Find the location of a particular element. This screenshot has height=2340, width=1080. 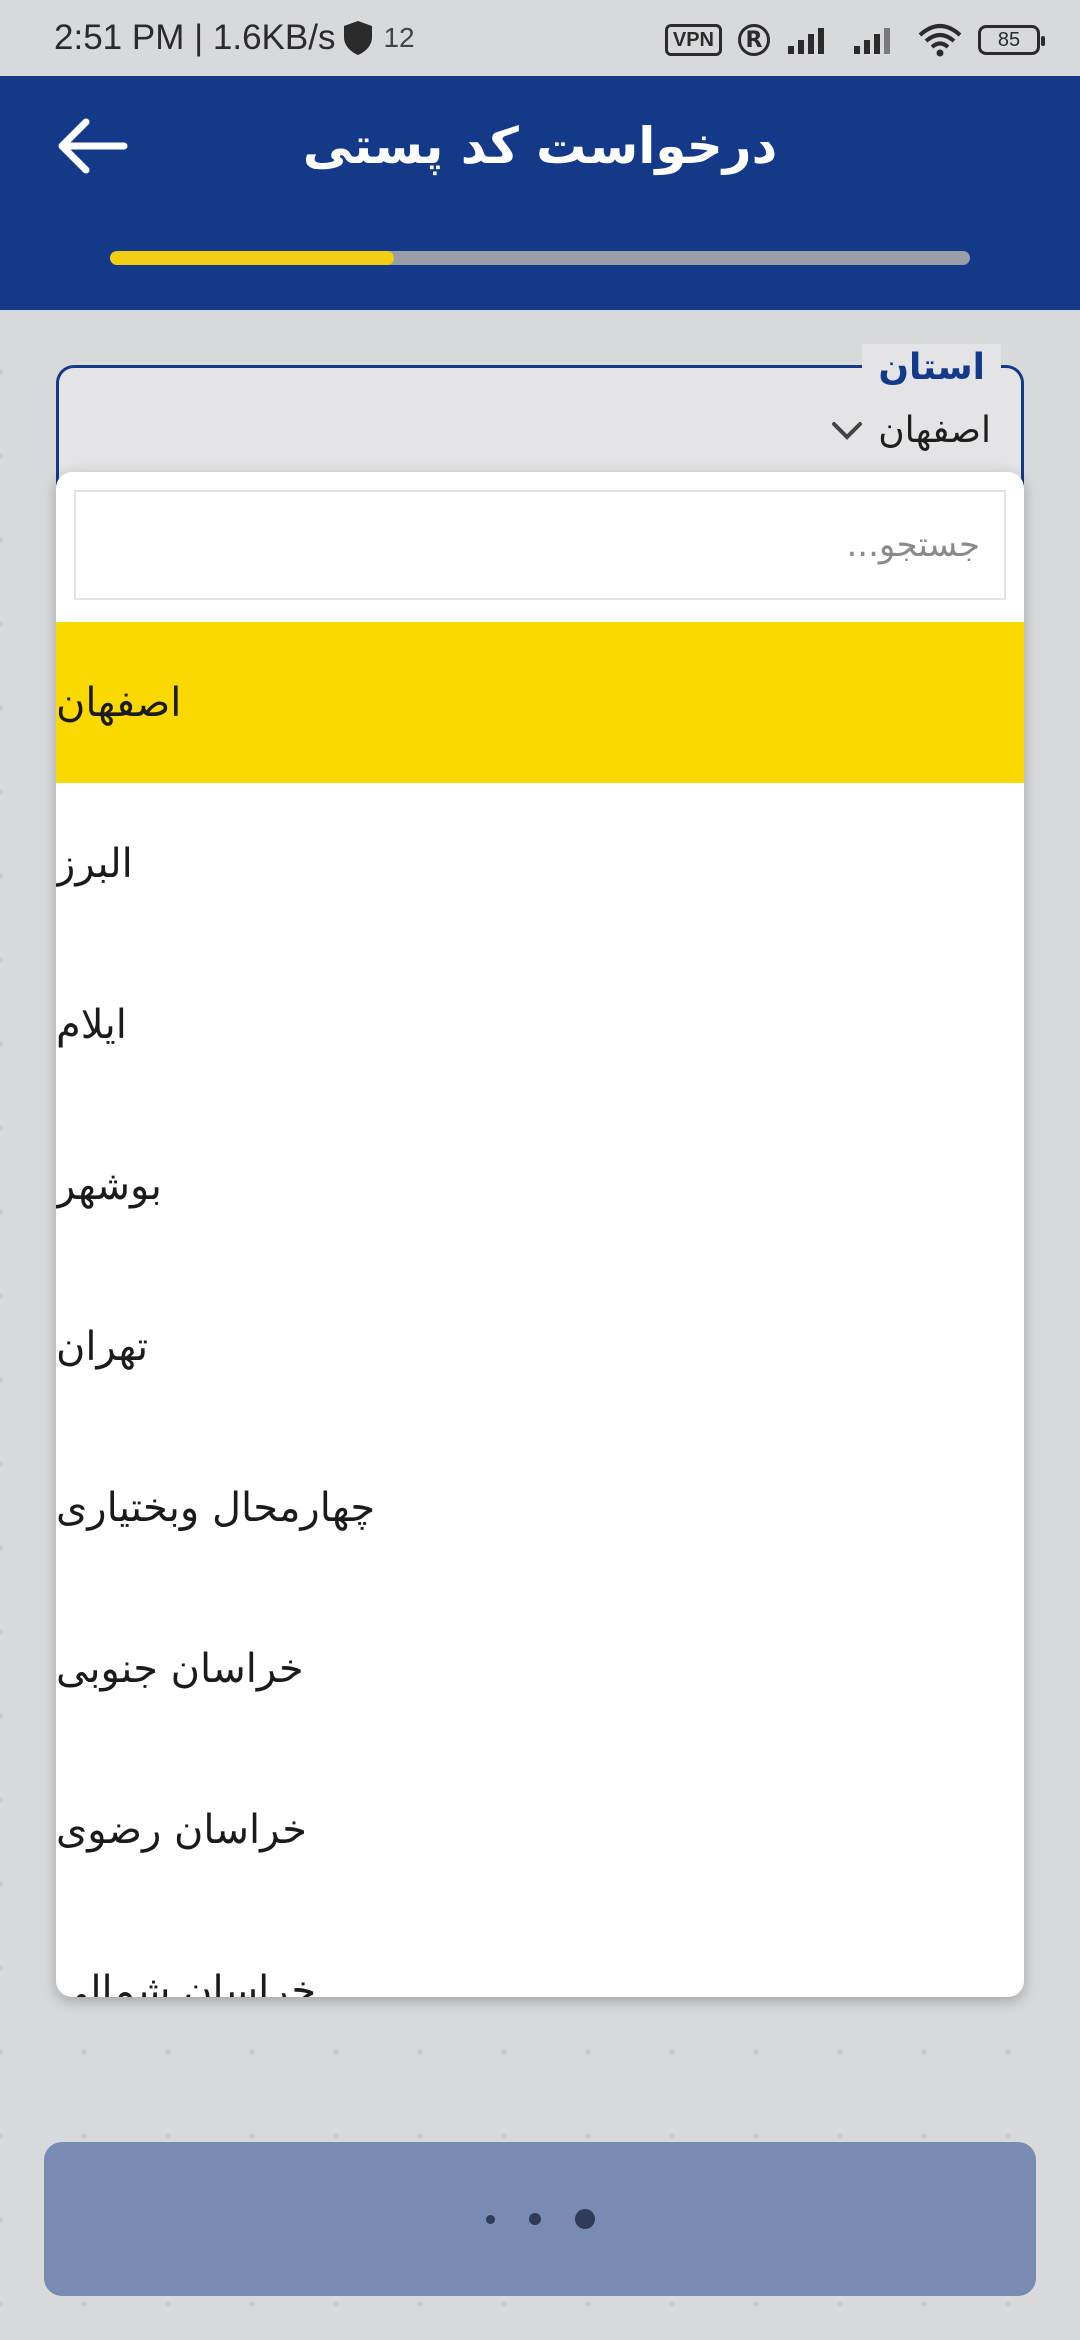

province-option: اصفهان is located at coordinates (540, 702).